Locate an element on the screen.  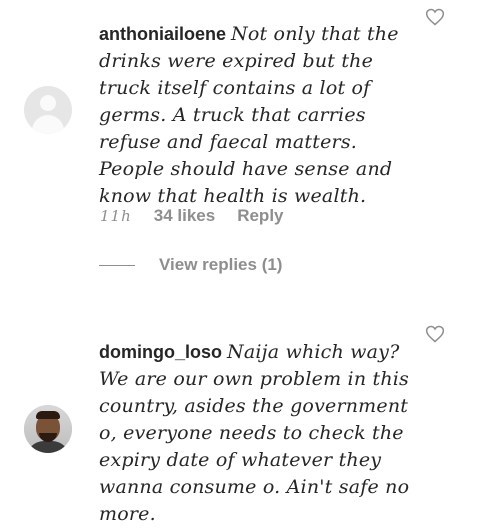
default-avatar-icon is located at coordinates (48, 103).